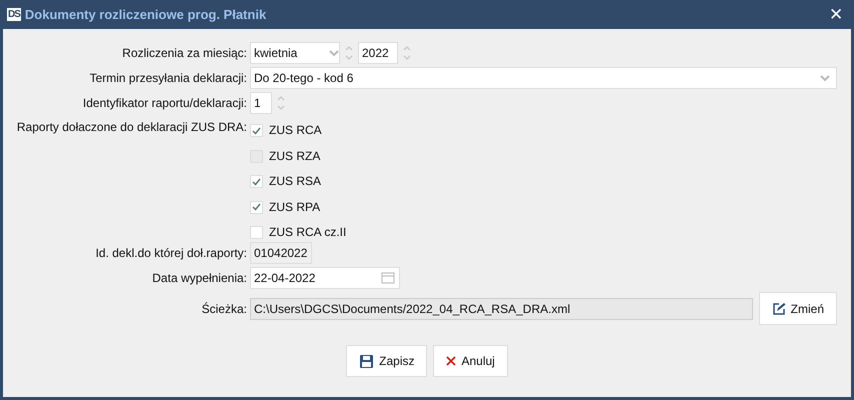  What do you see at coordinates (295, 130) in the screenshot?
I see `checkbox-label: ZUS RCA` at bounding box center [295, 130].